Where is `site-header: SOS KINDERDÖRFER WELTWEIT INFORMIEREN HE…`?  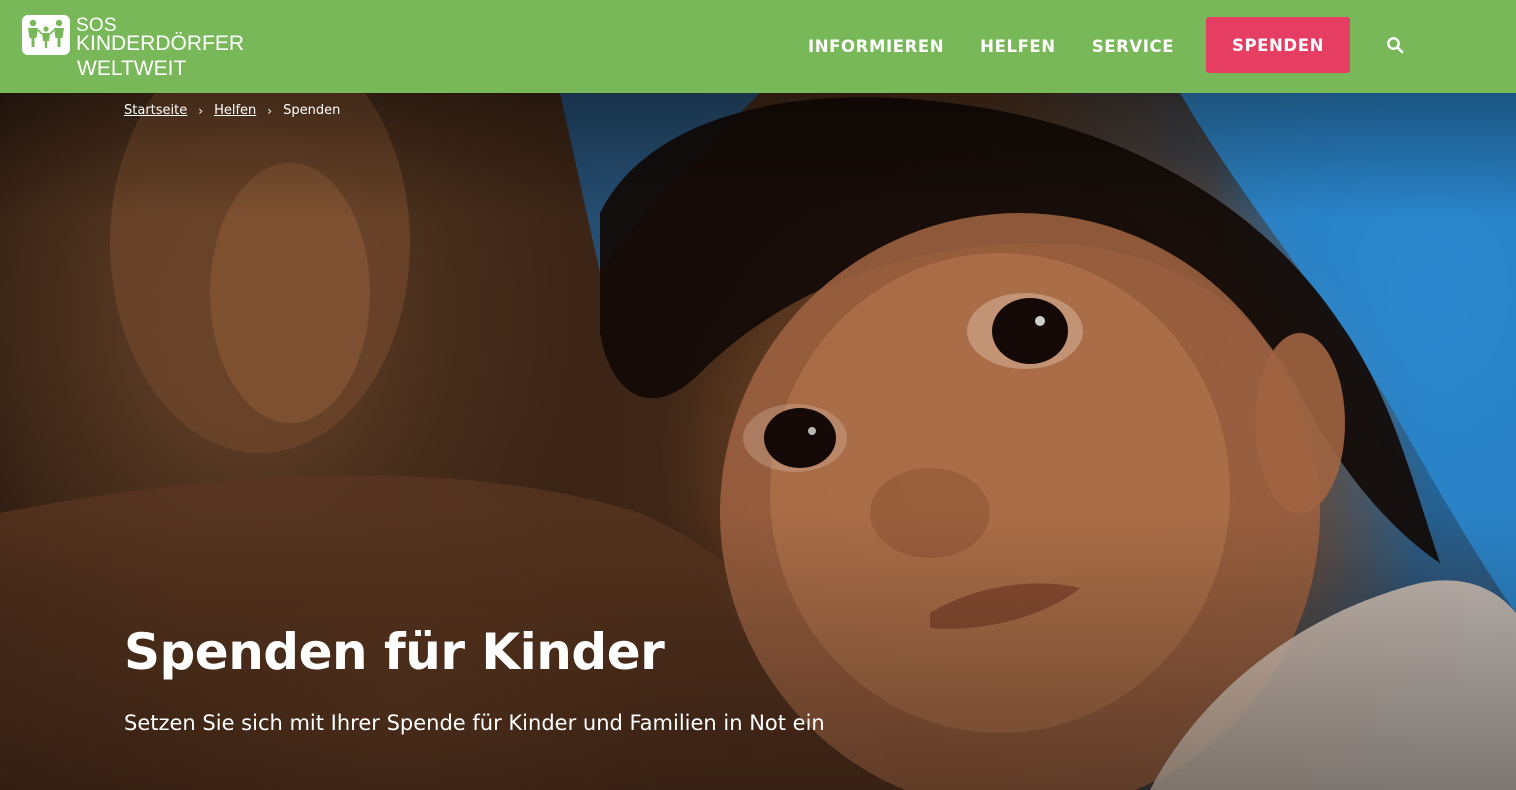 site-header: SOS KINDERDÖRFER WELTWEIT INFORMIEREN HE… is located at coordinates (758, 46).